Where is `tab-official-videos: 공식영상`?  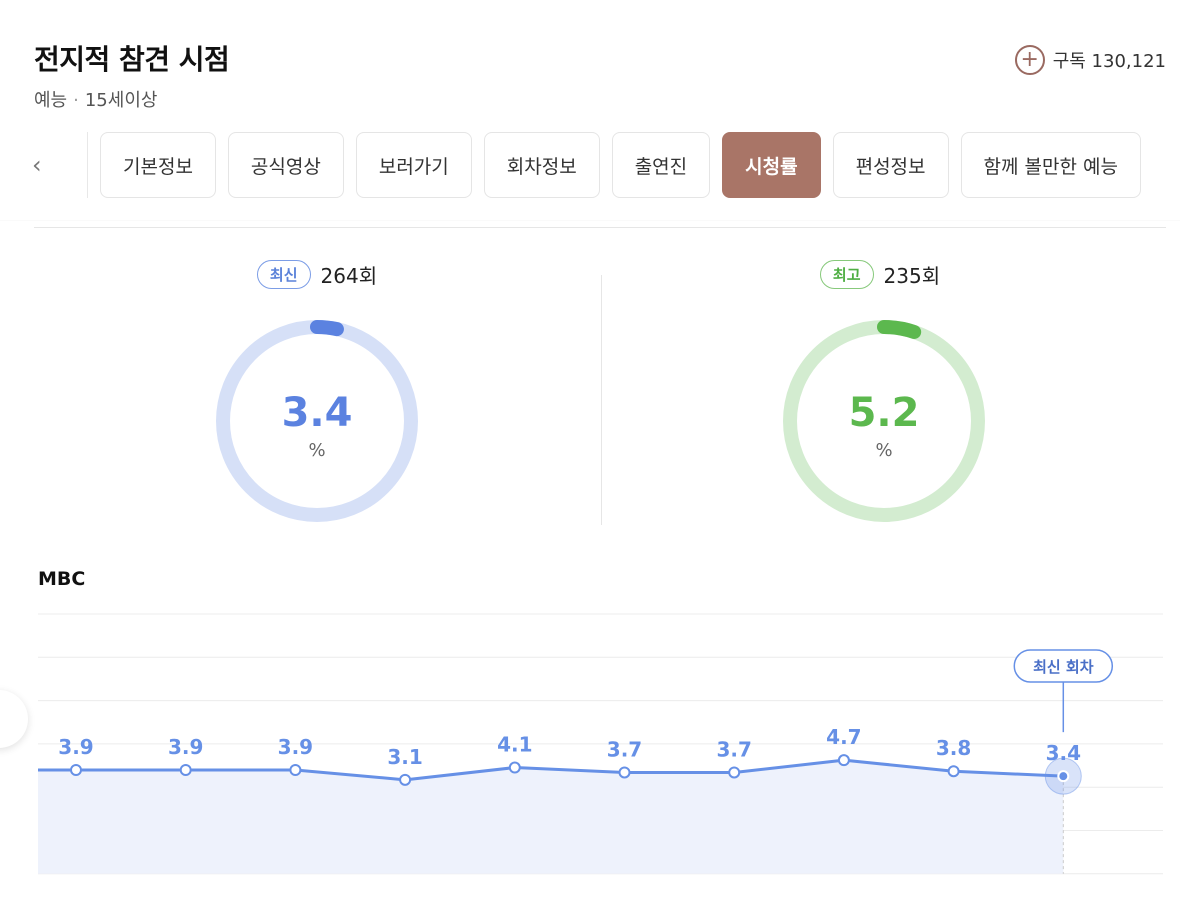
tab-official-videos: 공식영상 is located at coordinates (285, 165).